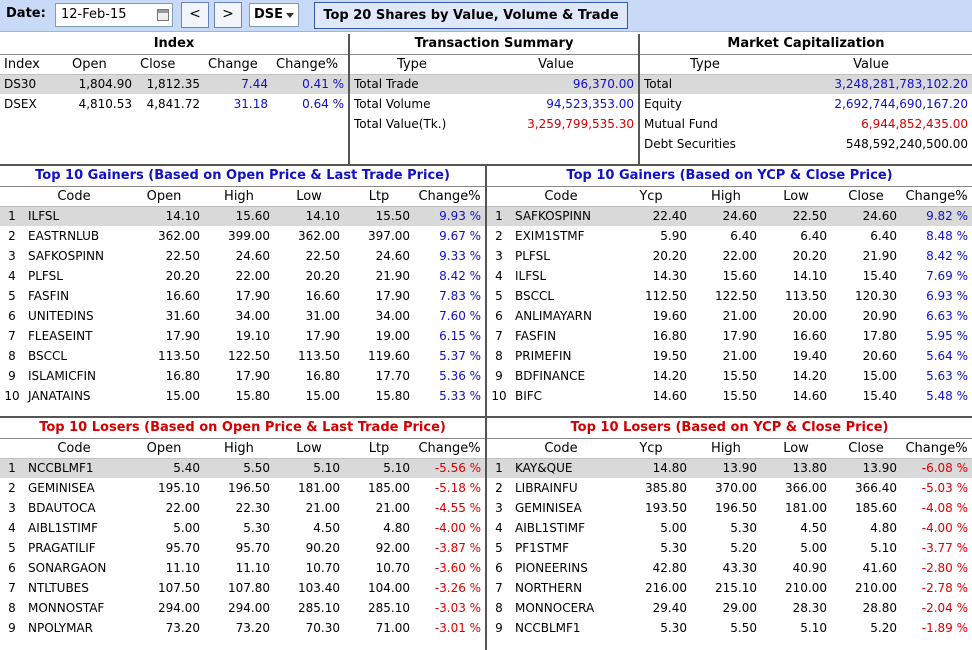  Describe the element at coordinates (242, 296) in the screenshot. I see `table-row: 5 FASFIN 16.60 17.90 16.60 17.90 7.83 %` at that location.